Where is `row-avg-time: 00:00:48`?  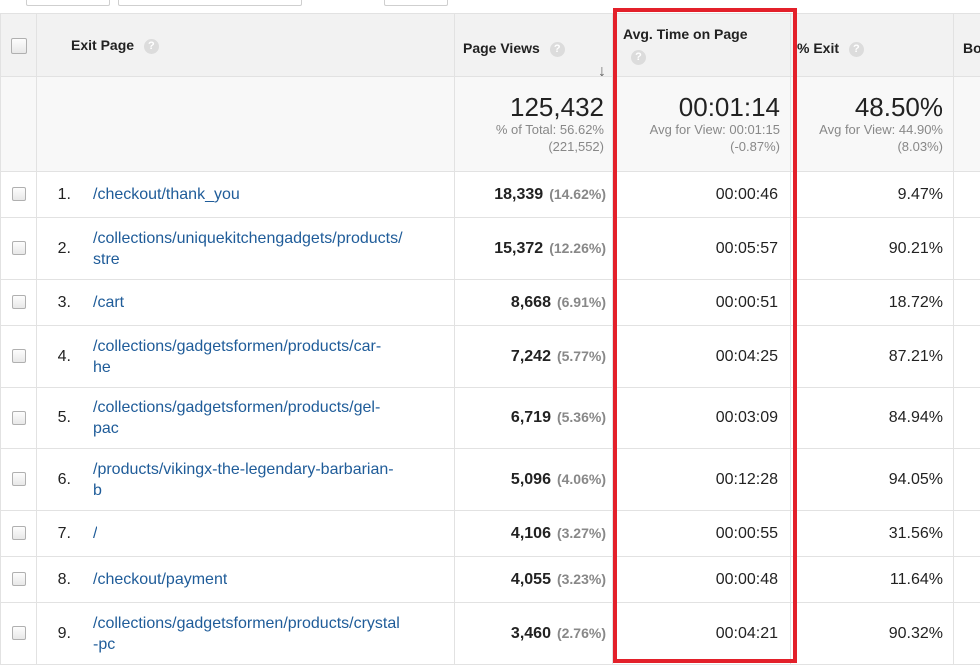
row-avg-time: 00:00:48 is located at coordinates (702, 580).